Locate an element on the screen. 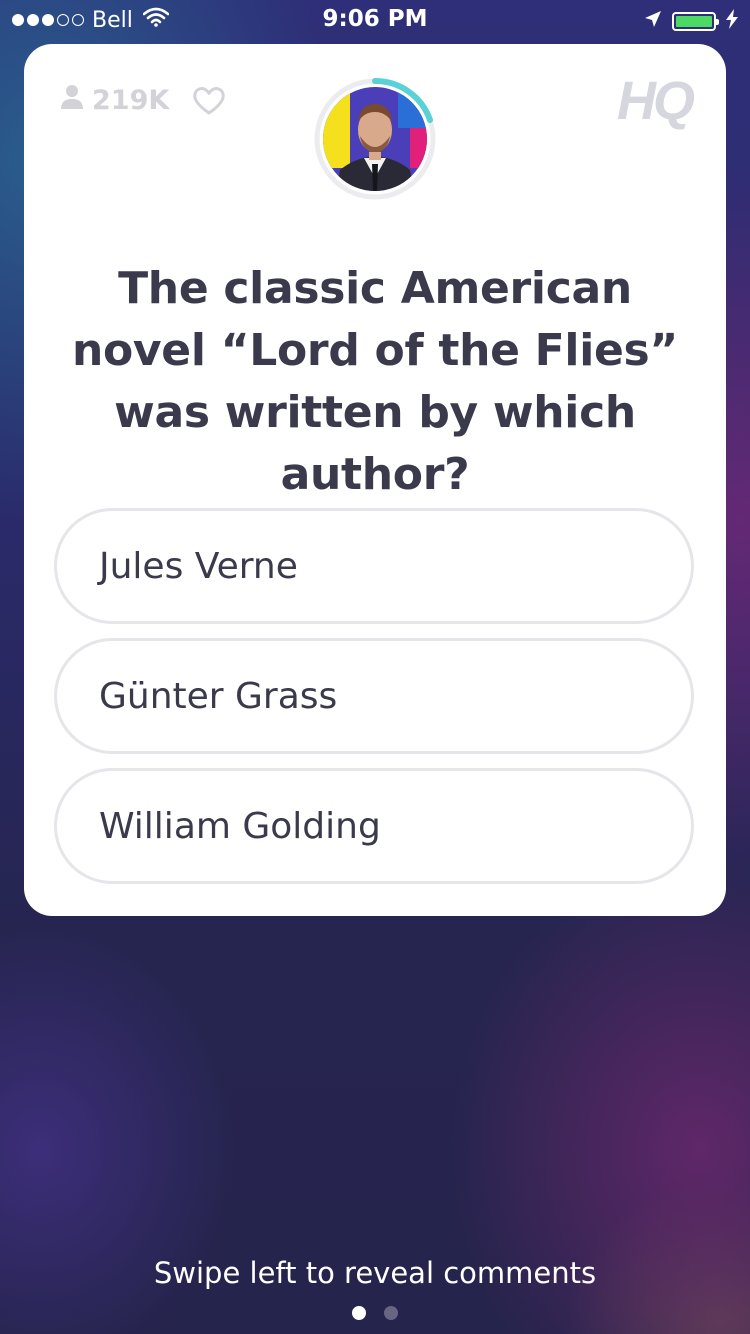  answer-option-3: William Golding is located at coordinates (374, 826).